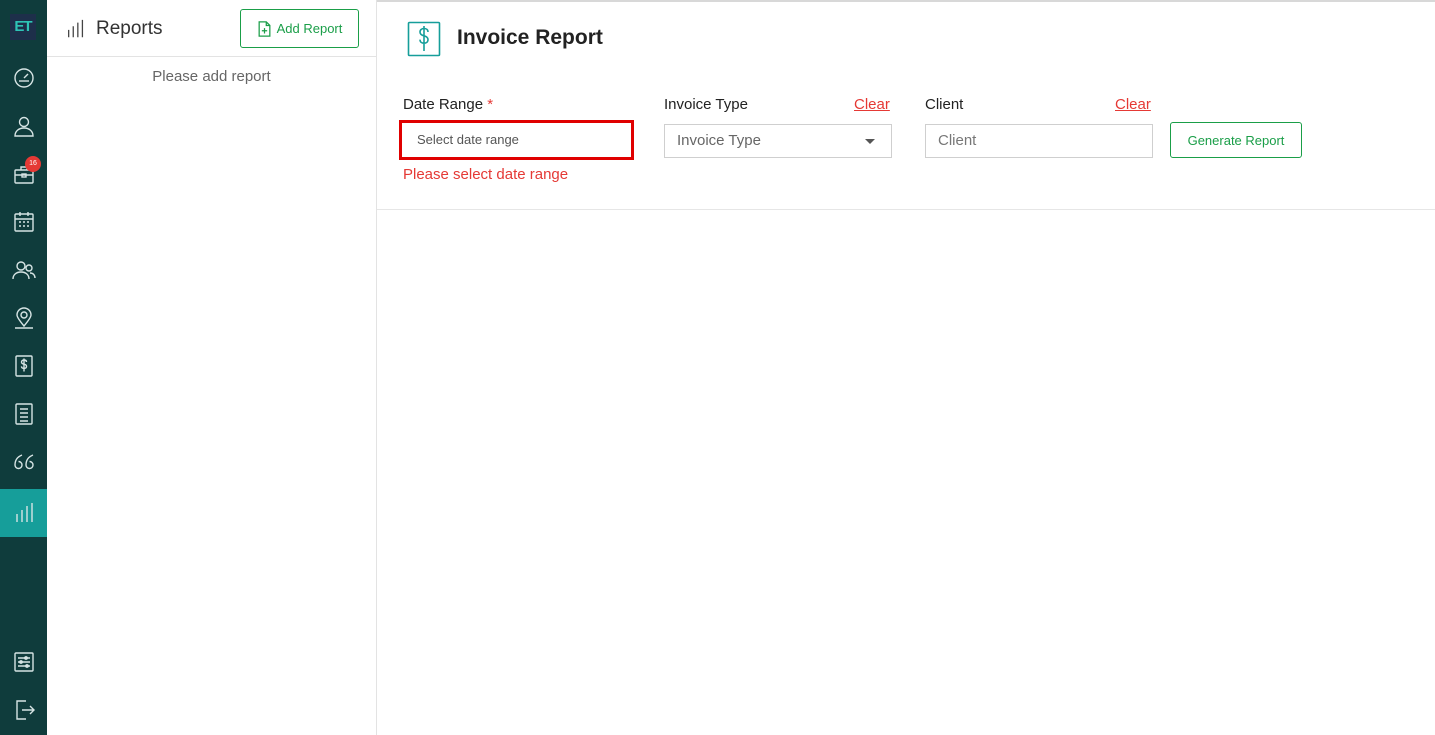  What do you see at coordinates (264, 28) in the screenshot?
I see `add-file-icon` at bounding box center [264, 28].